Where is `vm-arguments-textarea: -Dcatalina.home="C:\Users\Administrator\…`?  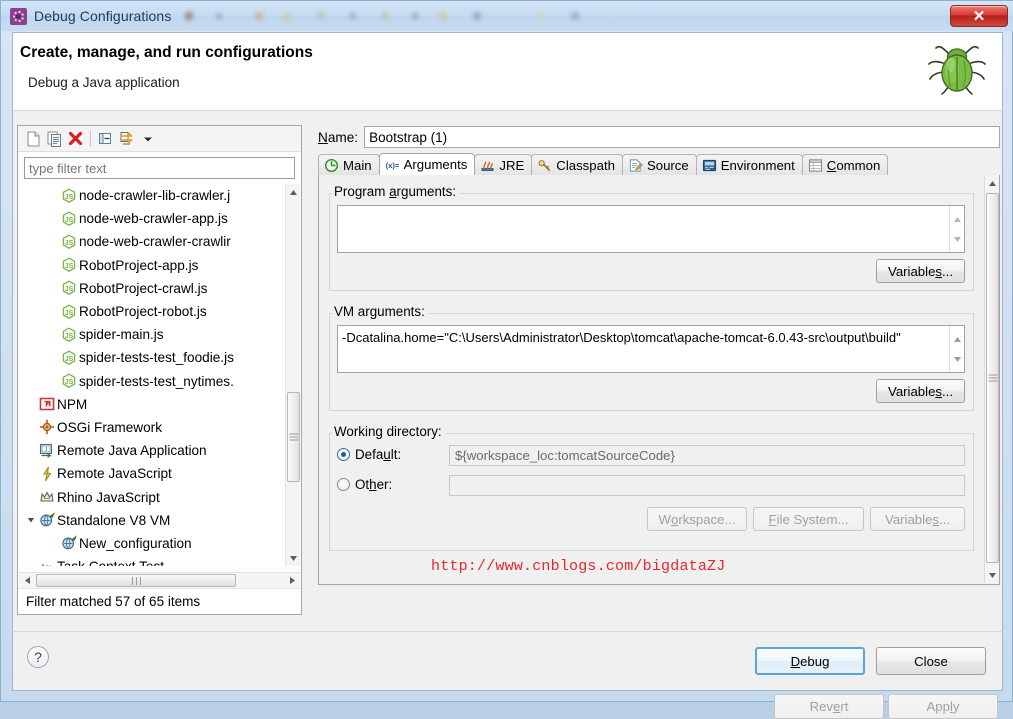 vm-arguments-textarea: -Dcatalina.home="C:\Users\Administrator\… is located at coordinates (651, 349).